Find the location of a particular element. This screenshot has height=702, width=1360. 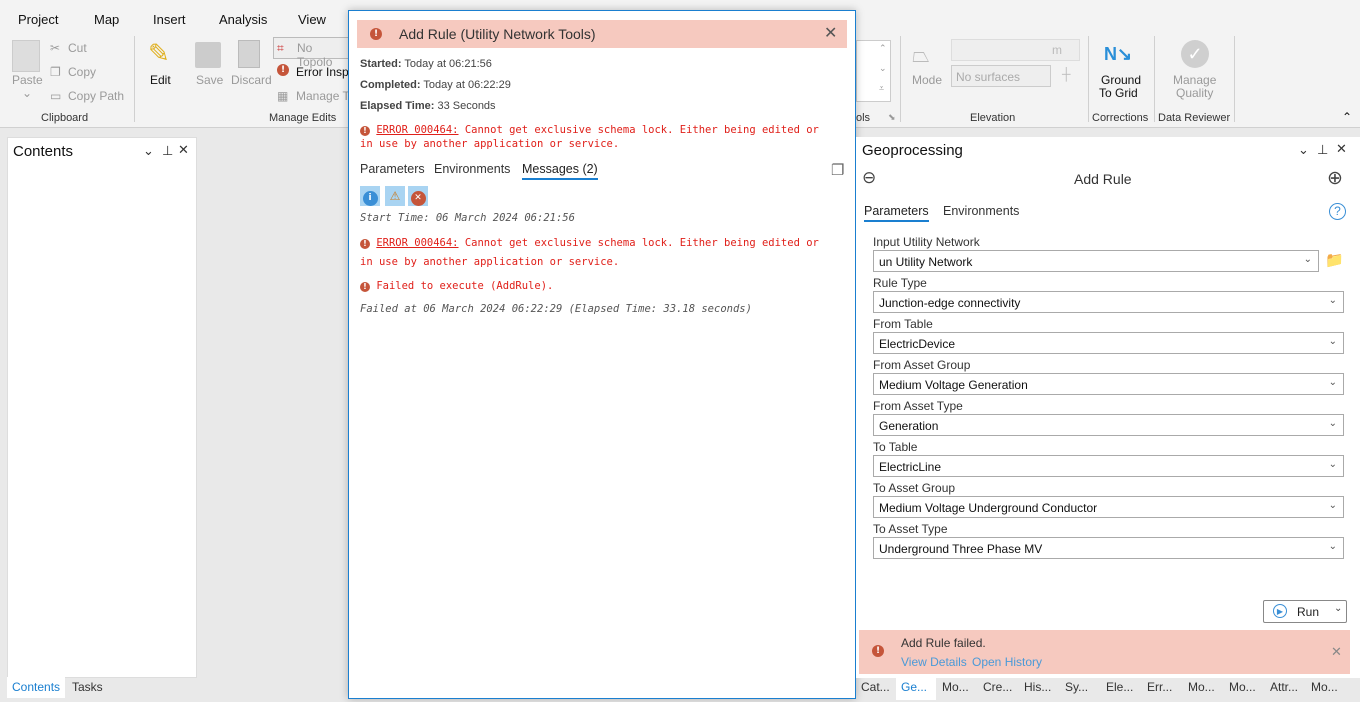

from-table-select: ElectricDevice ⌄ is located at coordinates (1108, 343).